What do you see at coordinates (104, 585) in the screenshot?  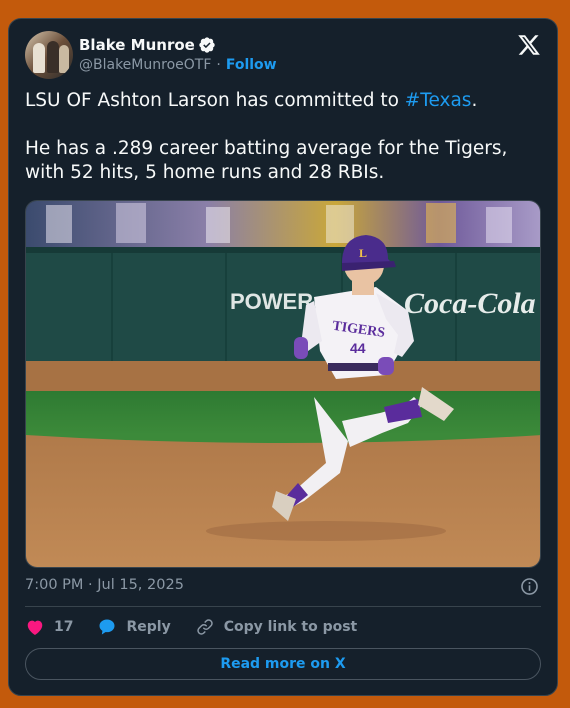 I see `post-timestamp: 7:00 PM · Jul 15, 2025` at bounding box center [104, 585].